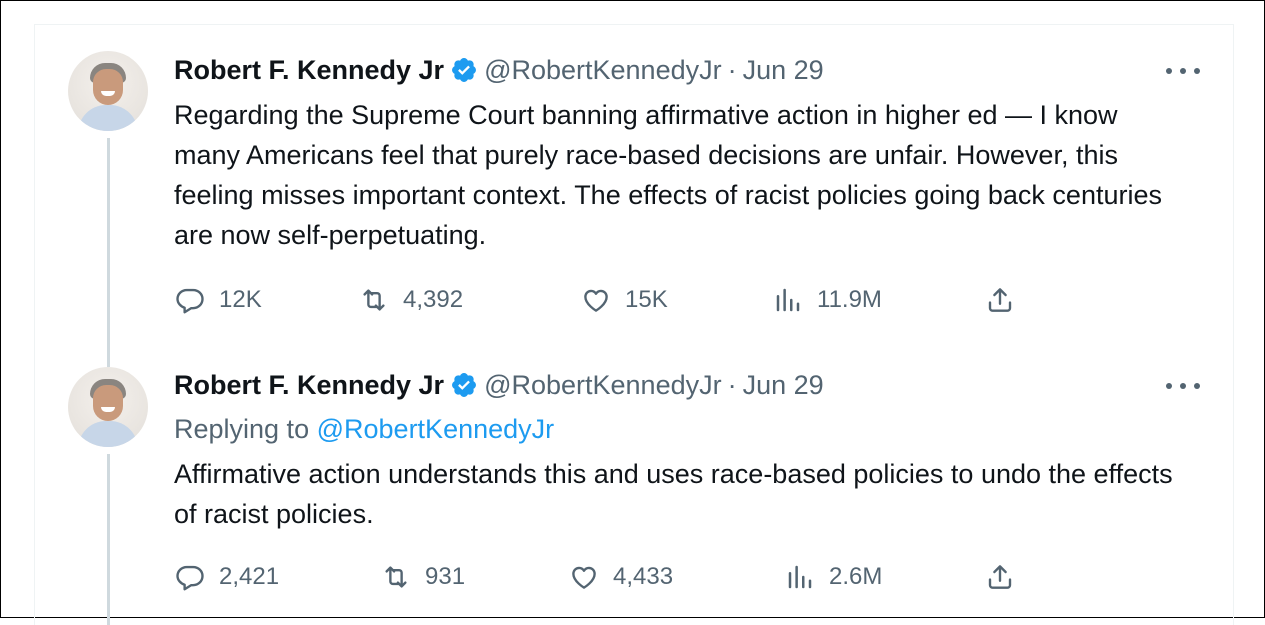  Describe the element at coordinates (240, 299) in the screenshot. I see `reply-count: 12K` at that location.